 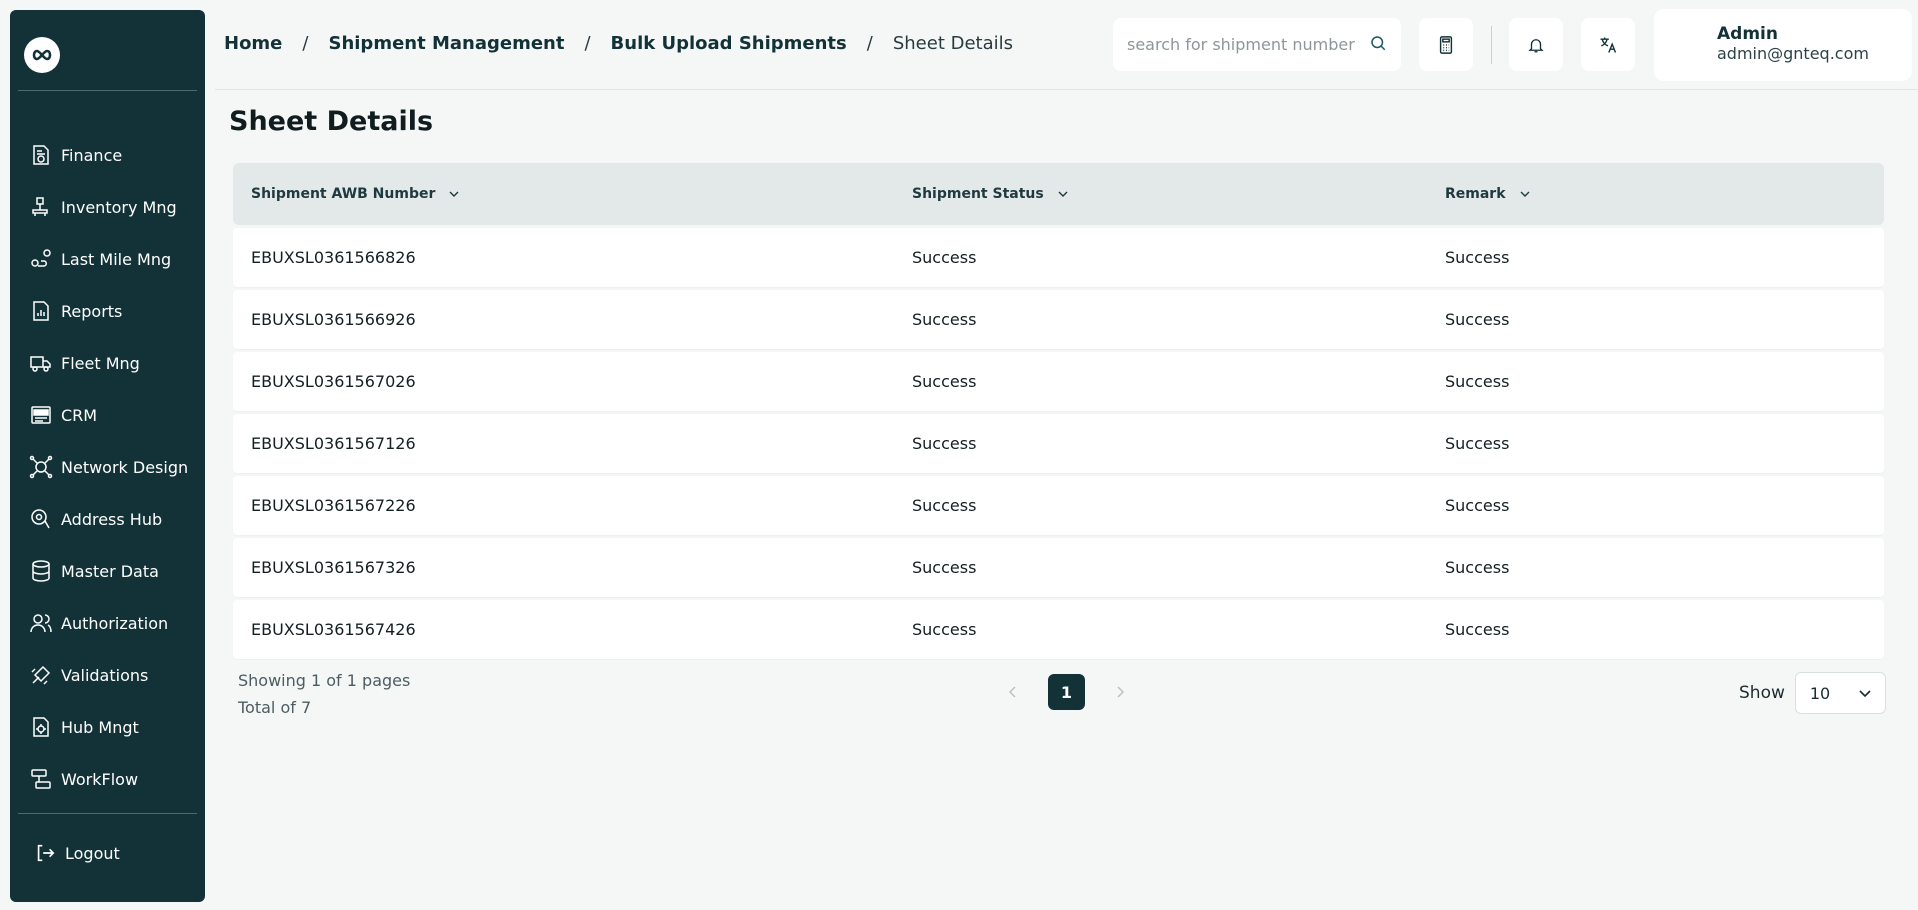 What do you see at coordinates (333, 505) in the screenshot?
I see `awb-cell: EBUXSL0361567226` at bounding box center [333, 505].